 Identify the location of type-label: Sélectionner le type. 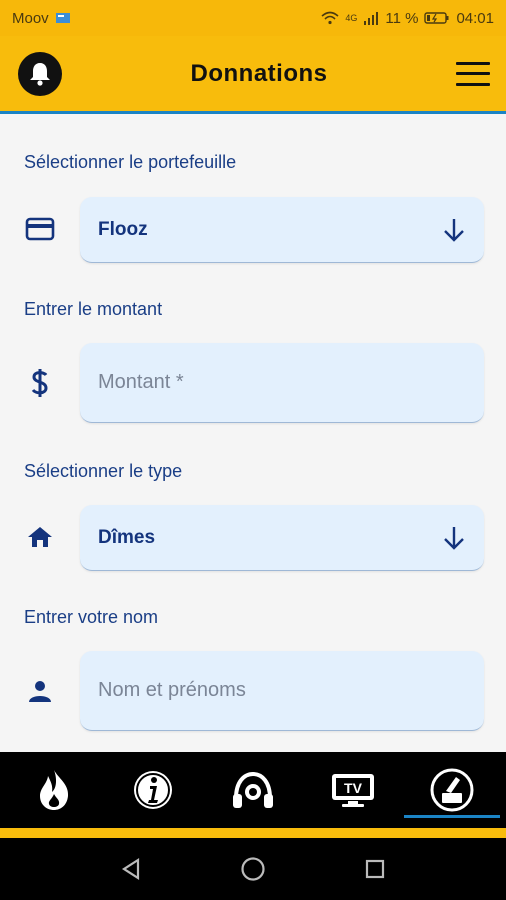
(103, 471).